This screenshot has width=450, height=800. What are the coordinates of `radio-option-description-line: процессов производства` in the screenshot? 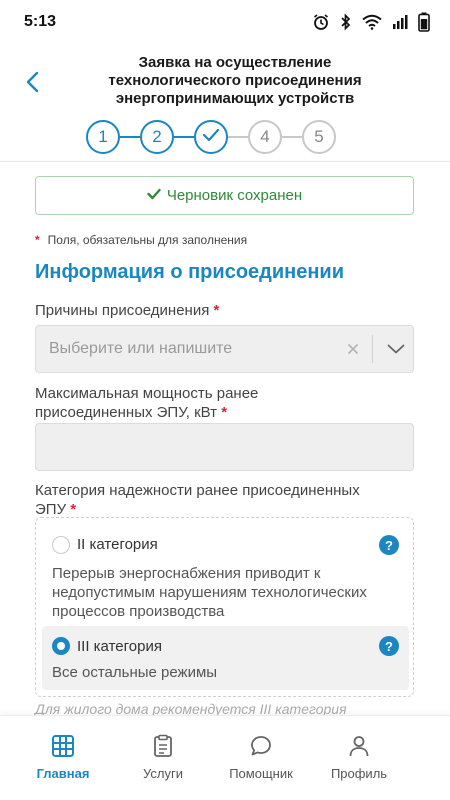 It's located at (138, 611).